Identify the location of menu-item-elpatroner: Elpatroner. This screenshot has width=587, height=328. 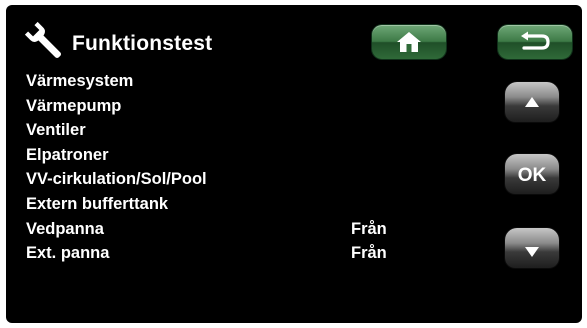
(236, 155).